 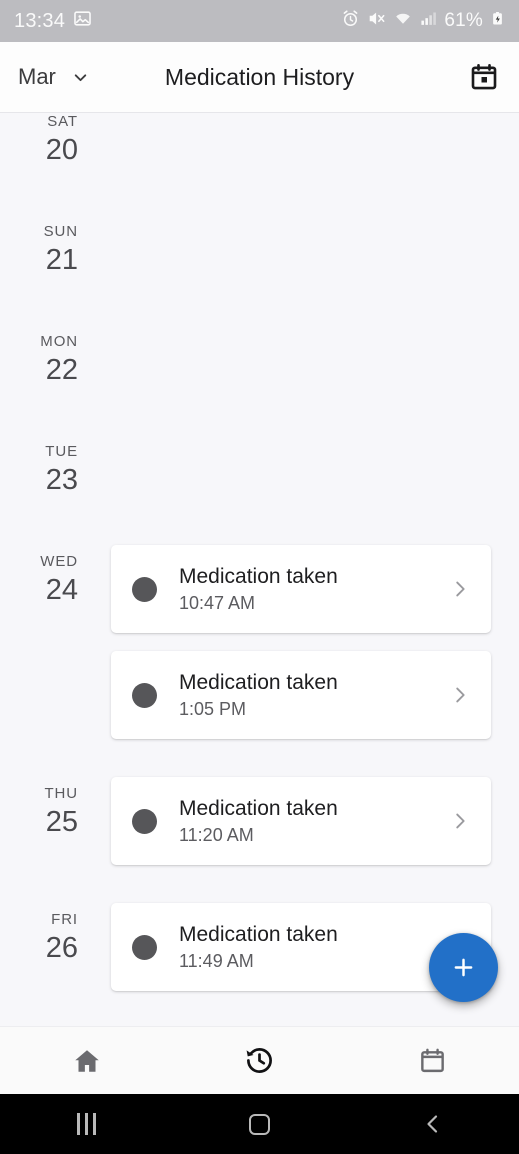 I want to click on day-number-label: 22, so click(x=61, y=370).